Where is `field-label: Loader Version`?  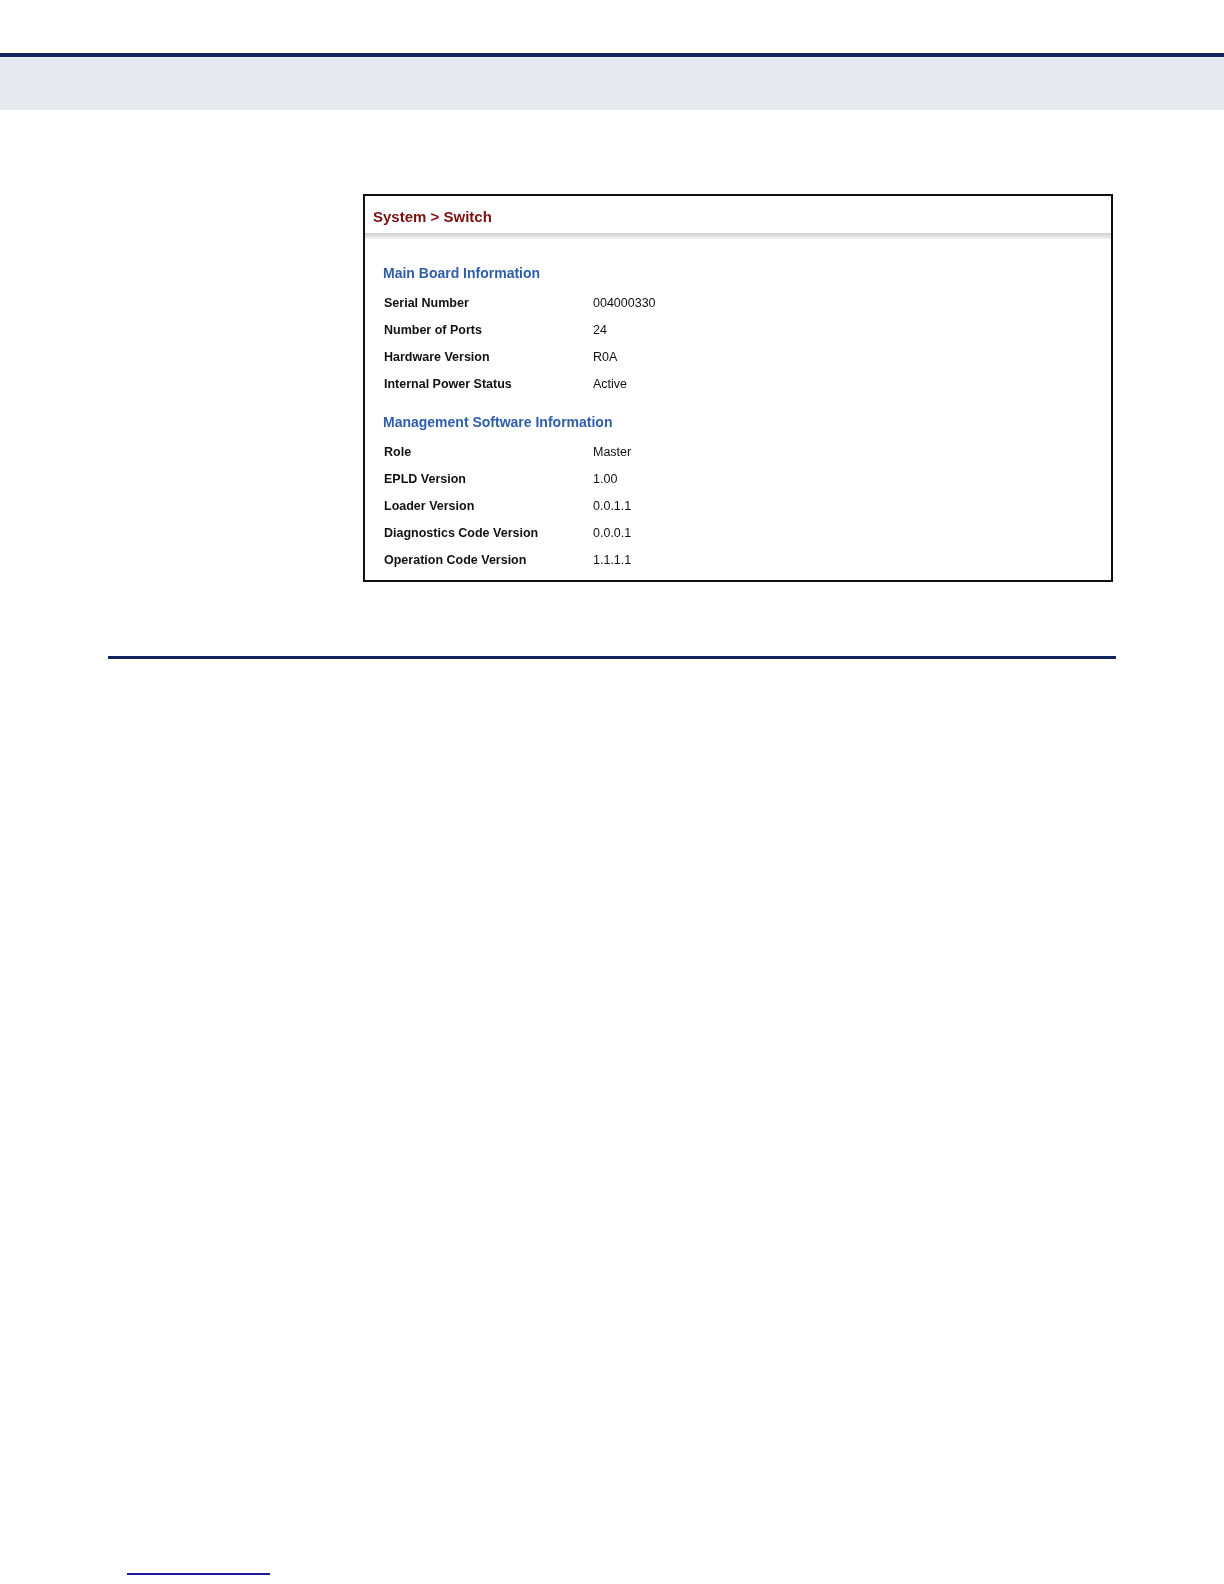 field-label: Loader Version is located at coordinates (430, 506).